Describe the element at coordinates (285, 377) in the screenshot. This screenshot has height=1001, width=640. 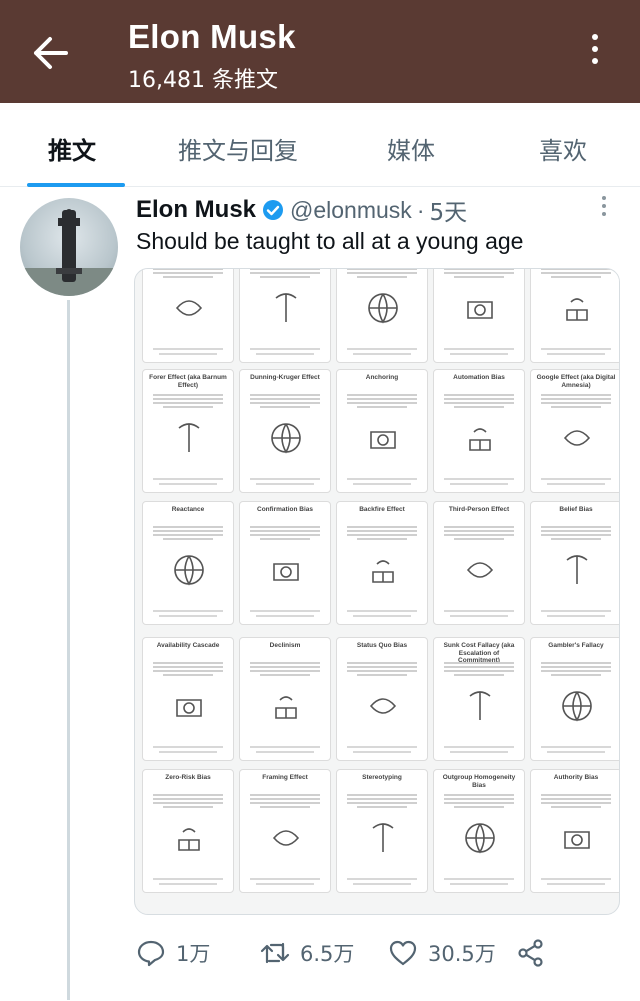
I see `bias-card-title: Dunning-Kruger Effect` at that location.